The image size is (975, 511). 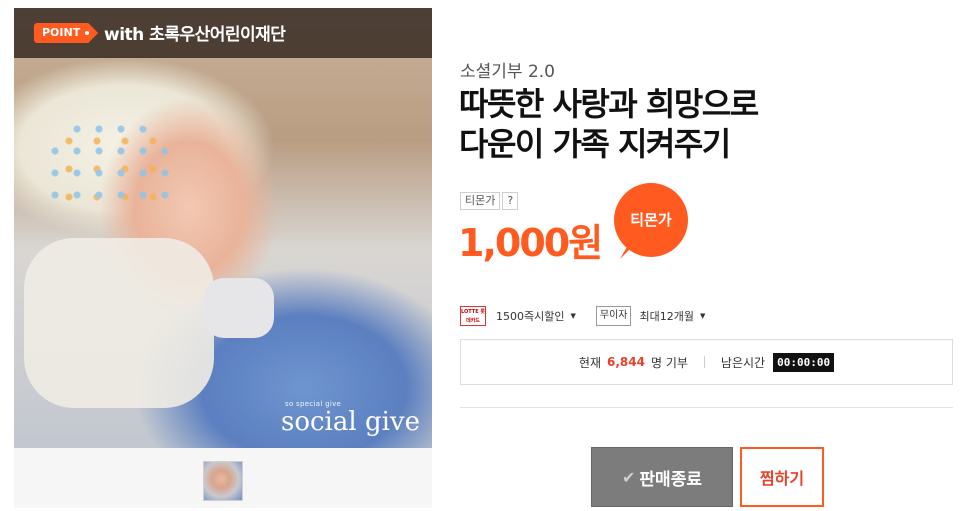 What do you see at coordinates (61, 32) in the screenshot?
I see `point-tag-label: POINT` at bounding box center [61, 32].